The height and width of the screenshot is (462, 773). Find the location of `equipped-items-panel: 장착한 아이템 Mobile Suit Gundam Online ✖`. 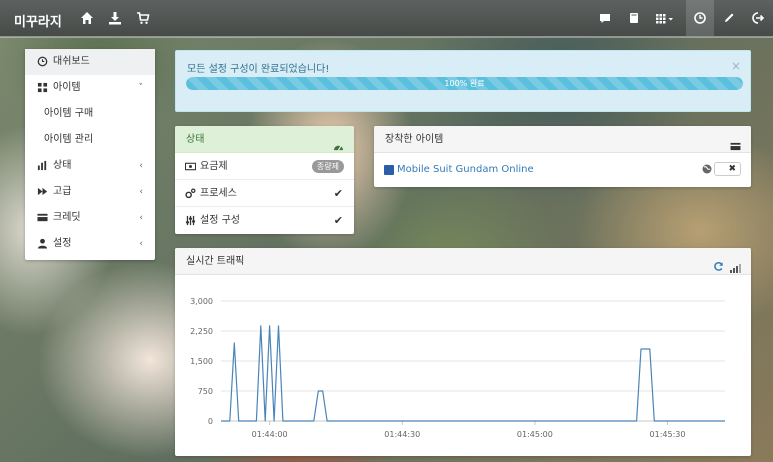

equipped-items-panel: 장착한 아이템 Mobile Suit Gundam Online ✖ is located at coordinates (562, 156).